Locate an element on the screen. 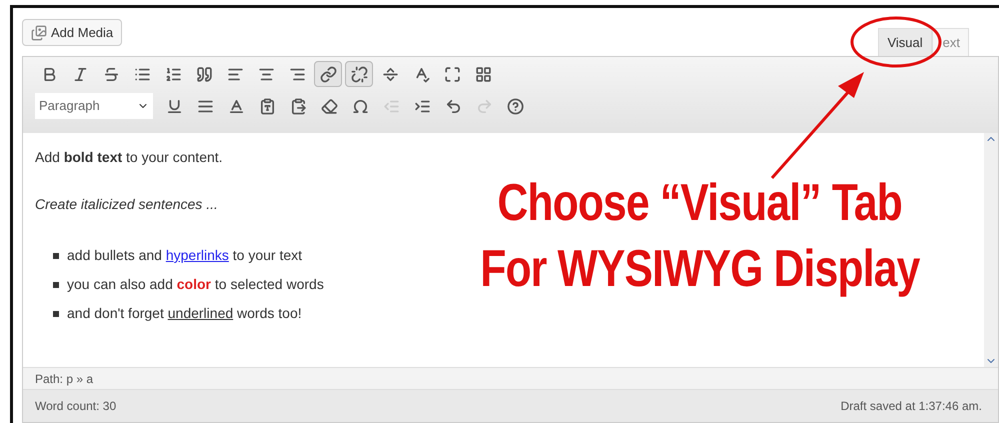  add-media-button: Add Media is located at coordinates (72, 32).